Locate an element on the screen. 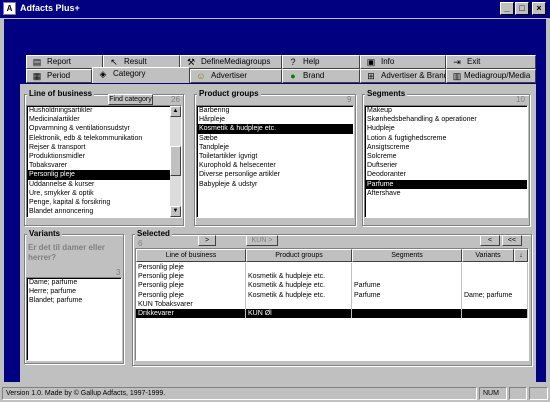 The image size is (550, 402). minimize-button: _ is located at coordinates (507, 8).